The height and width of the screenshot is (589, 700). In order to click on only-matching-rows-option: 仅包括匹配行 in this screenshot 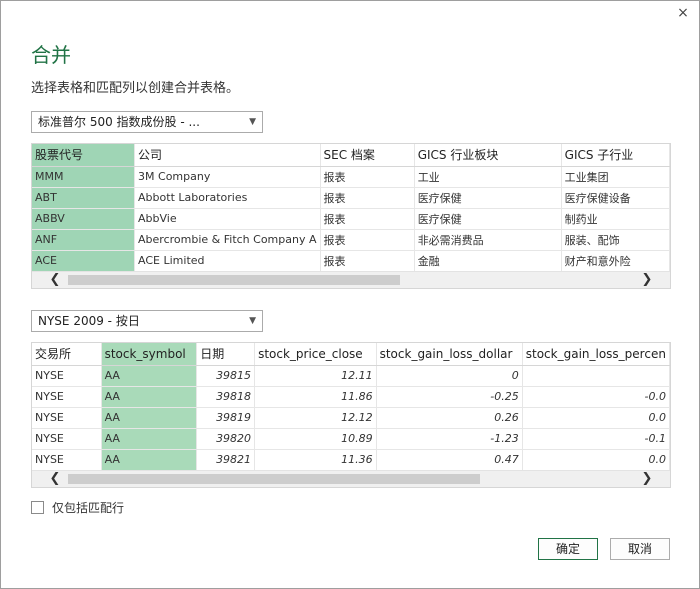, I will do `click(77, 507)`.